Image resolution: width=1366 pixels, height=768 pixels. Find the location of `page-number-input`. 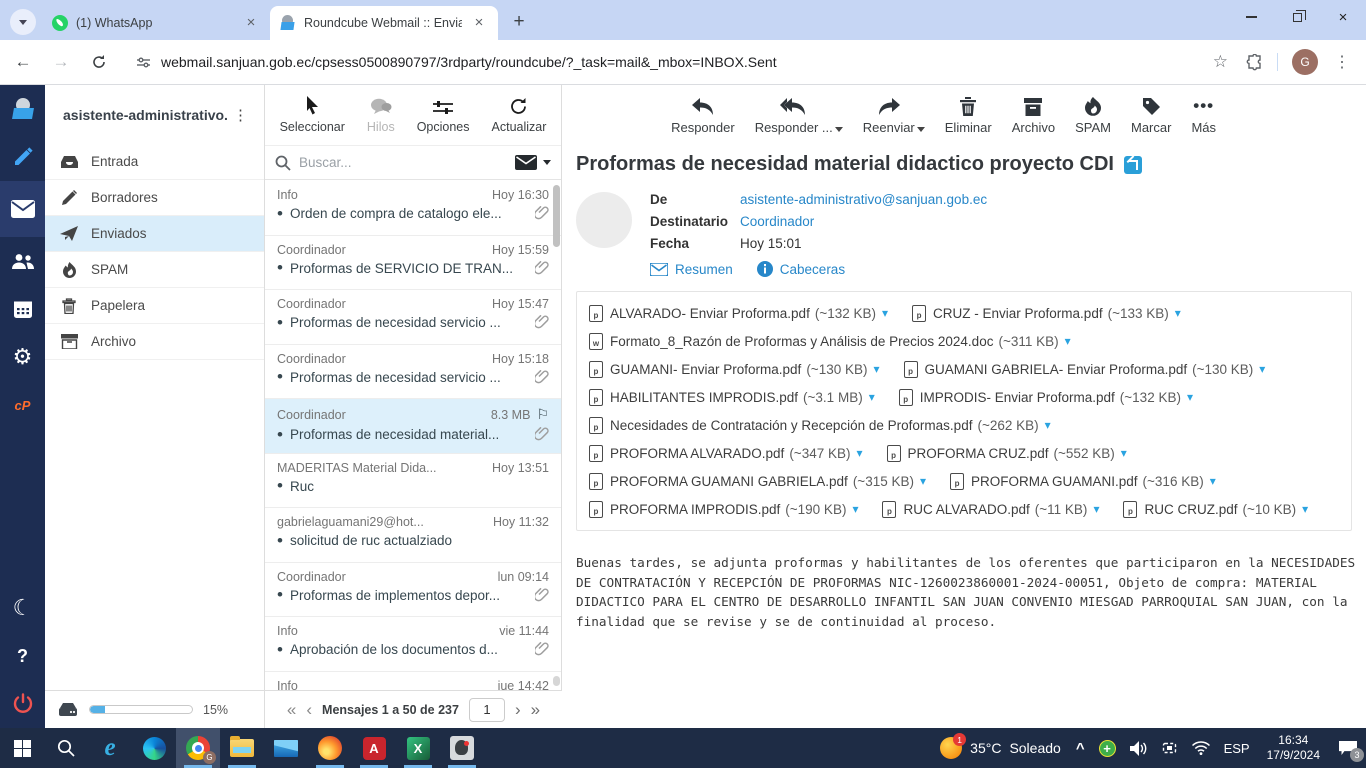

page-number-input is located at coordinates (486, 709).